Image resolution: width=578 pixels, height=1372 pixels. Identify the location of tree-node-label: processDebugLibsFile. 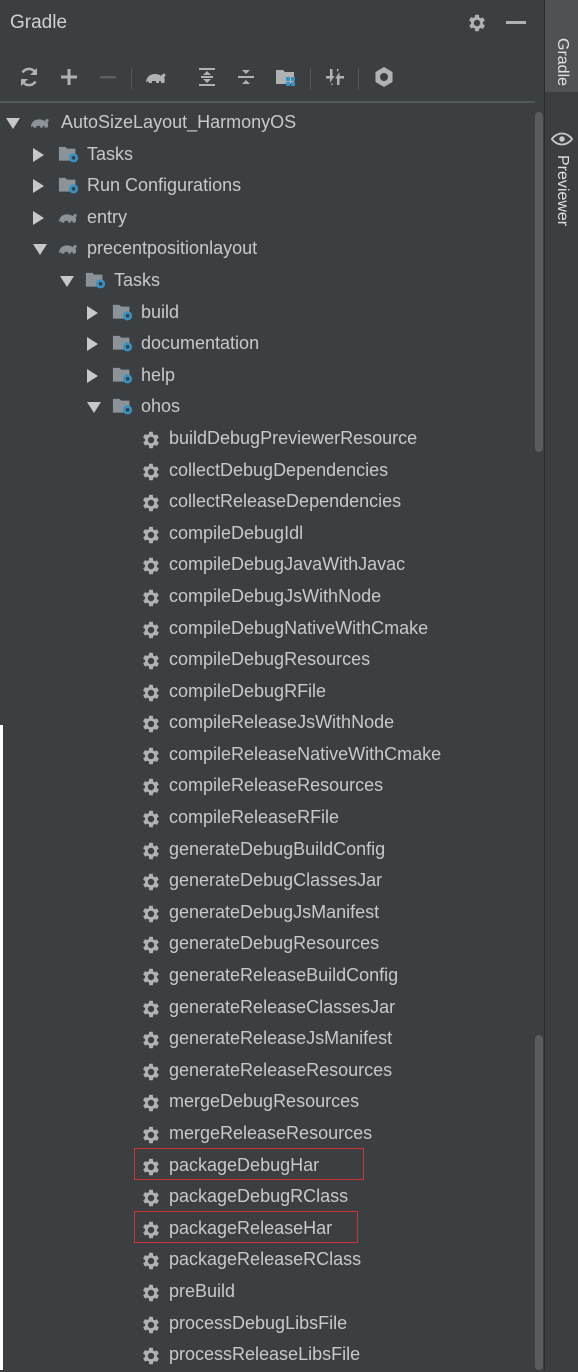
(258, 1322).